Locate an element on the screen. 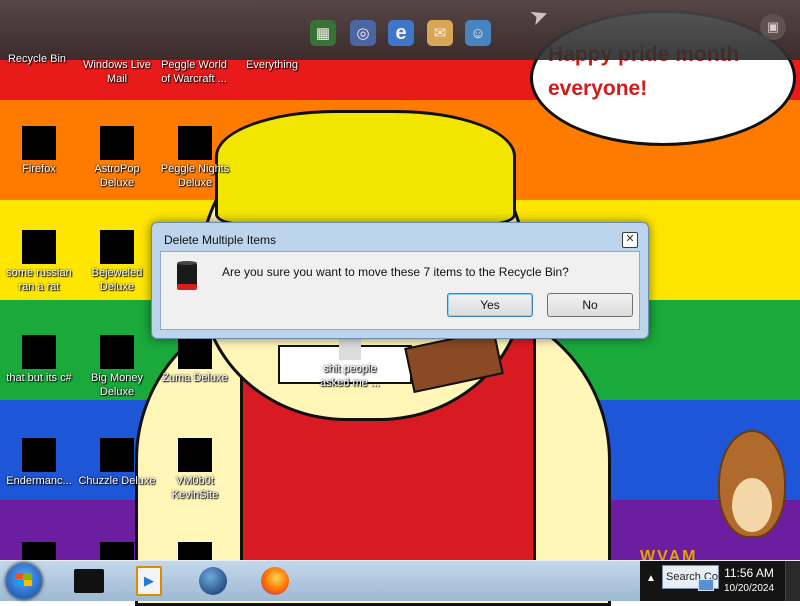 This screenshot has height=606, width=800. desktop-icon-label: Bejeweled Deluxe is located at coordinates (117, 280).